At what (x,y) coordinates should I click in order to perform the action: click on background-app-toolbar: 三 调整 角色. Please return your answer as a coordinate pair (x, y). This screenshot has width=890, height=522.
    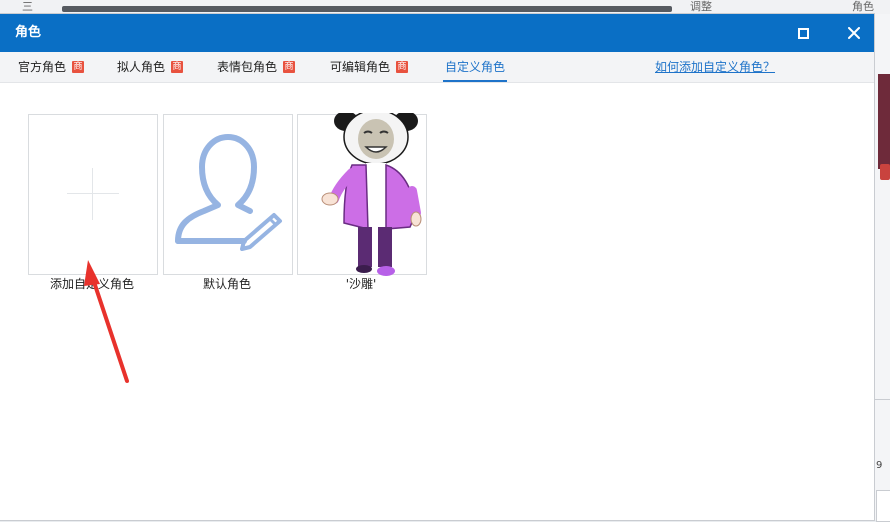
    Looking at the image, I should click on (445, 7).